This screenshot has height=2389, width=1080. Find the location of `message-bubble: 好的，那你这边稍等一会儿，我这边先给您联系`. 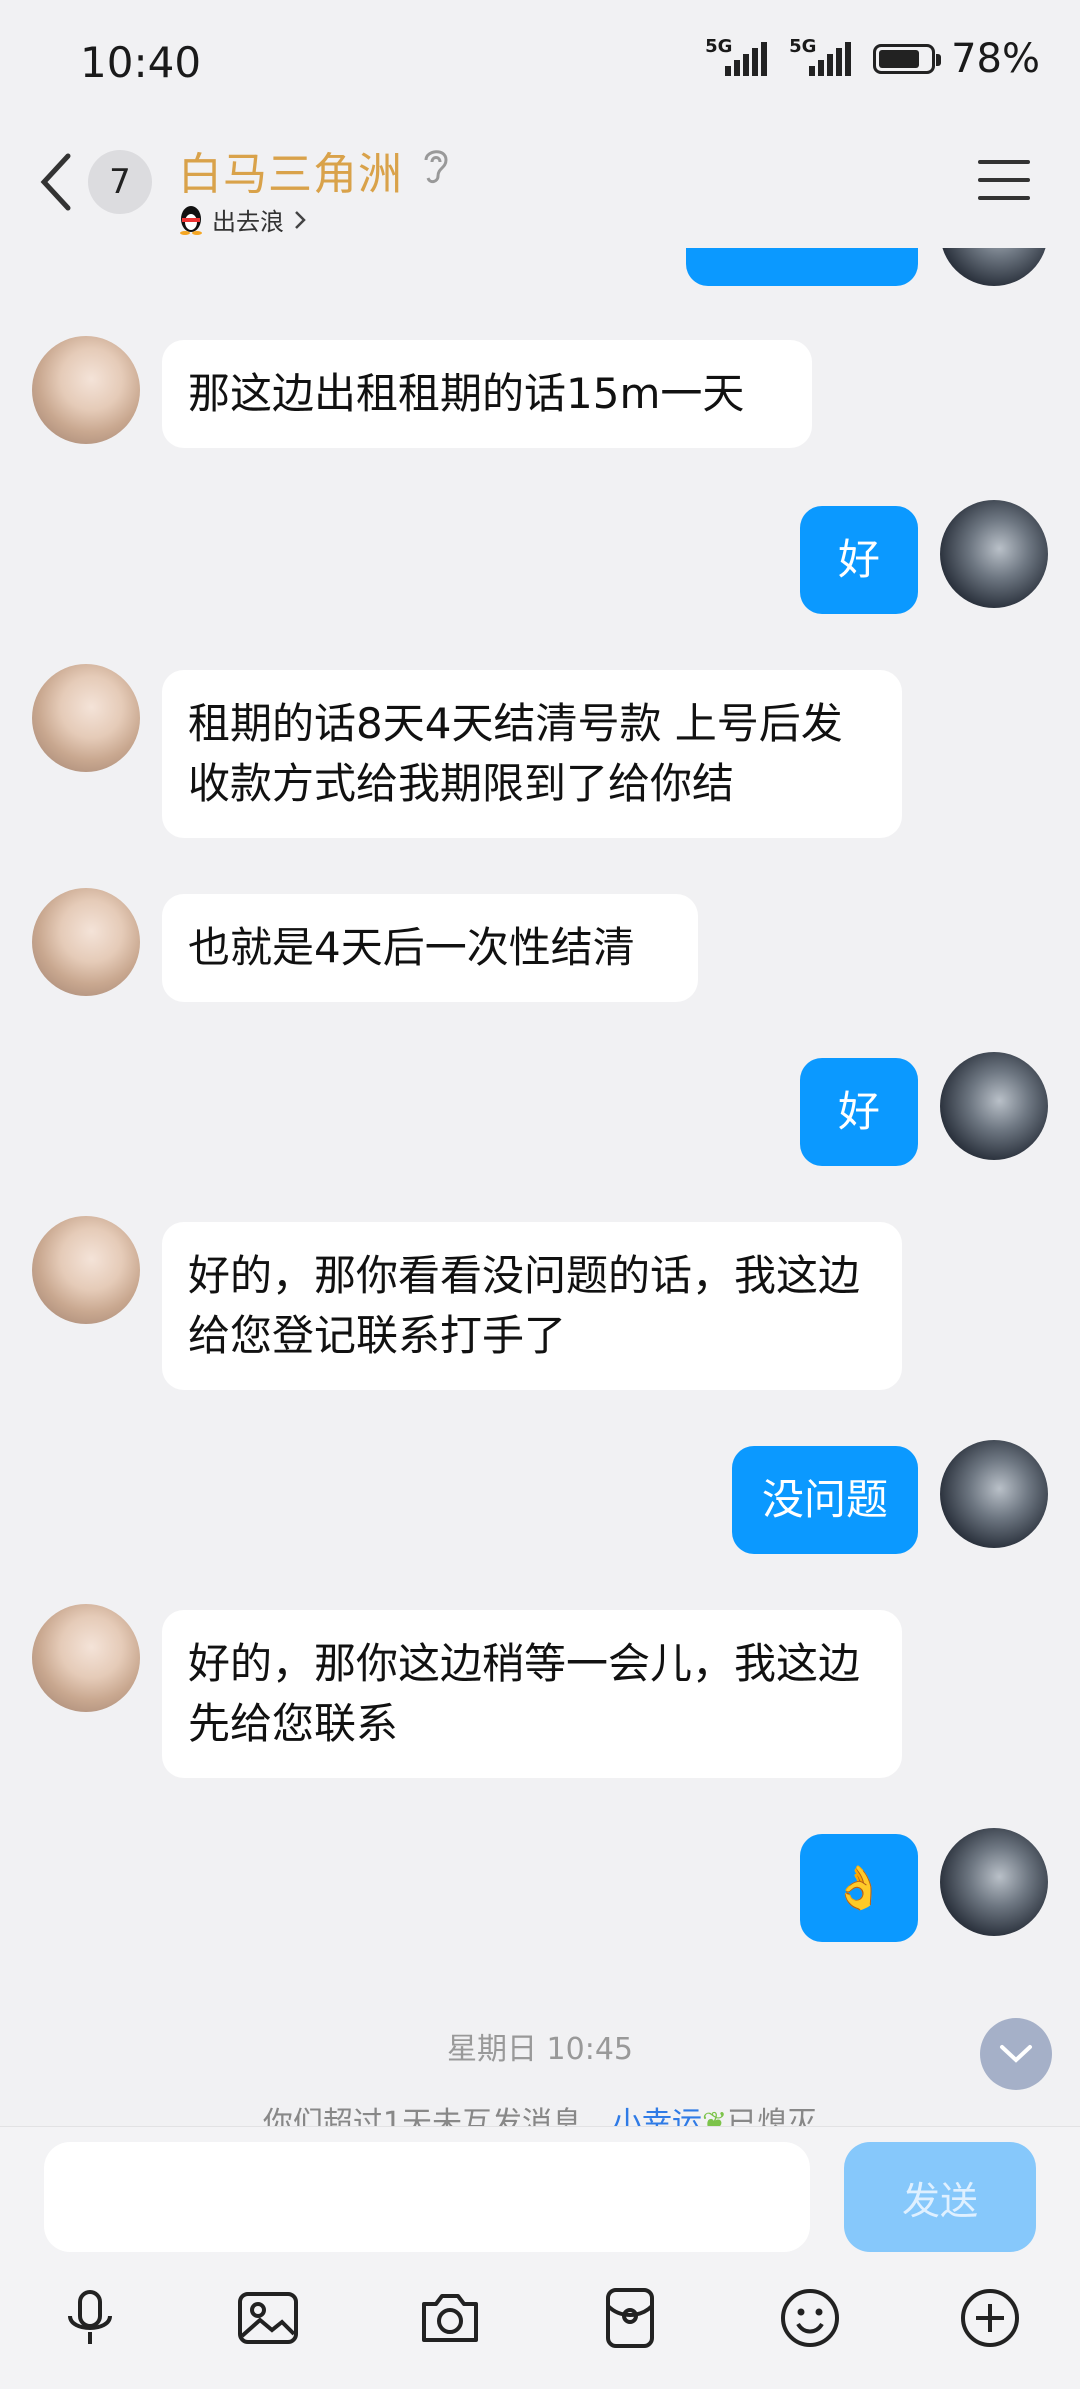

message-bubble: 好的，那你这边稍等一会儿，我这边先给您联系 is located at coordinates (532, 1694).